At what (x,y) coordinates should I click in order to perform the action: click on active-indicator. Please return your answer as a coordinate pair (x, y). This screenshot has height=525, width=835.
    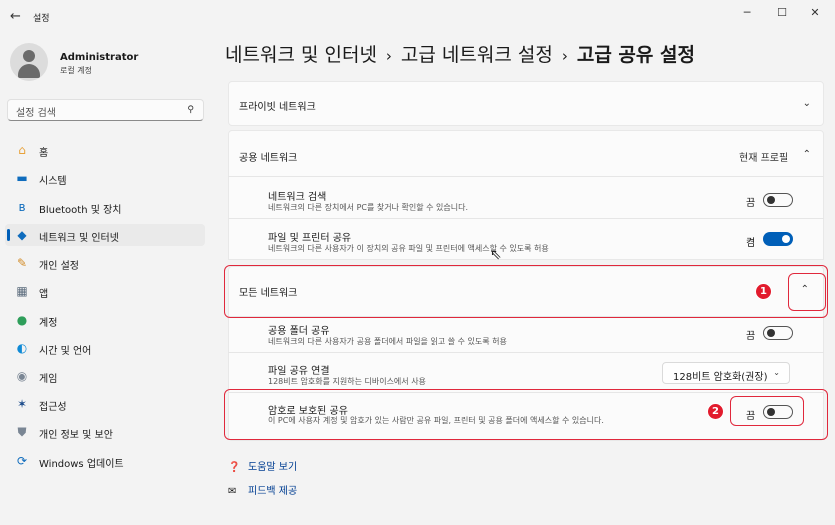
    Looking at the image, I should click on (8, 235).